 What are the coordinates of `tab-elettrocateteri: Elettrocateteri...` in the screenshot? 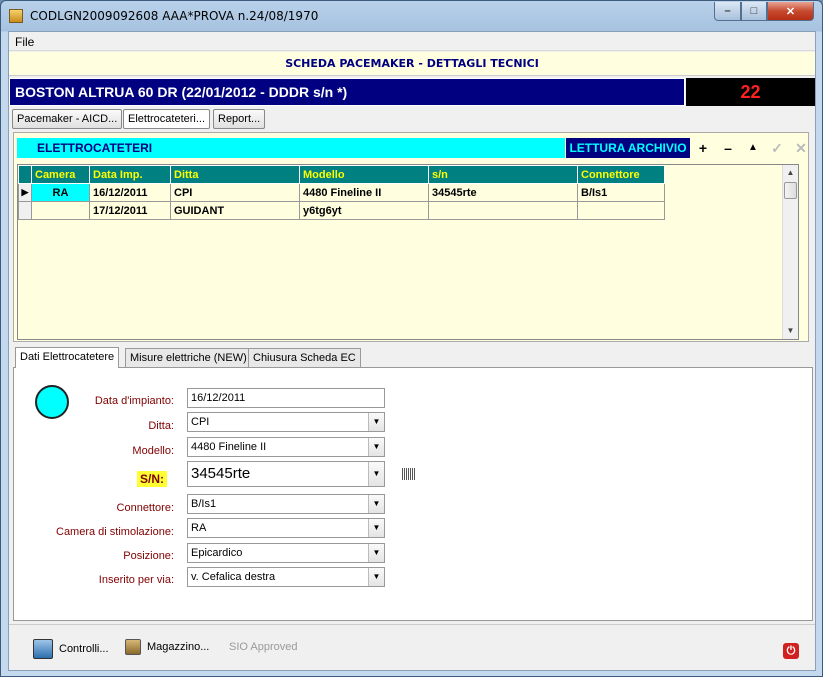 It's located at (167, 119).